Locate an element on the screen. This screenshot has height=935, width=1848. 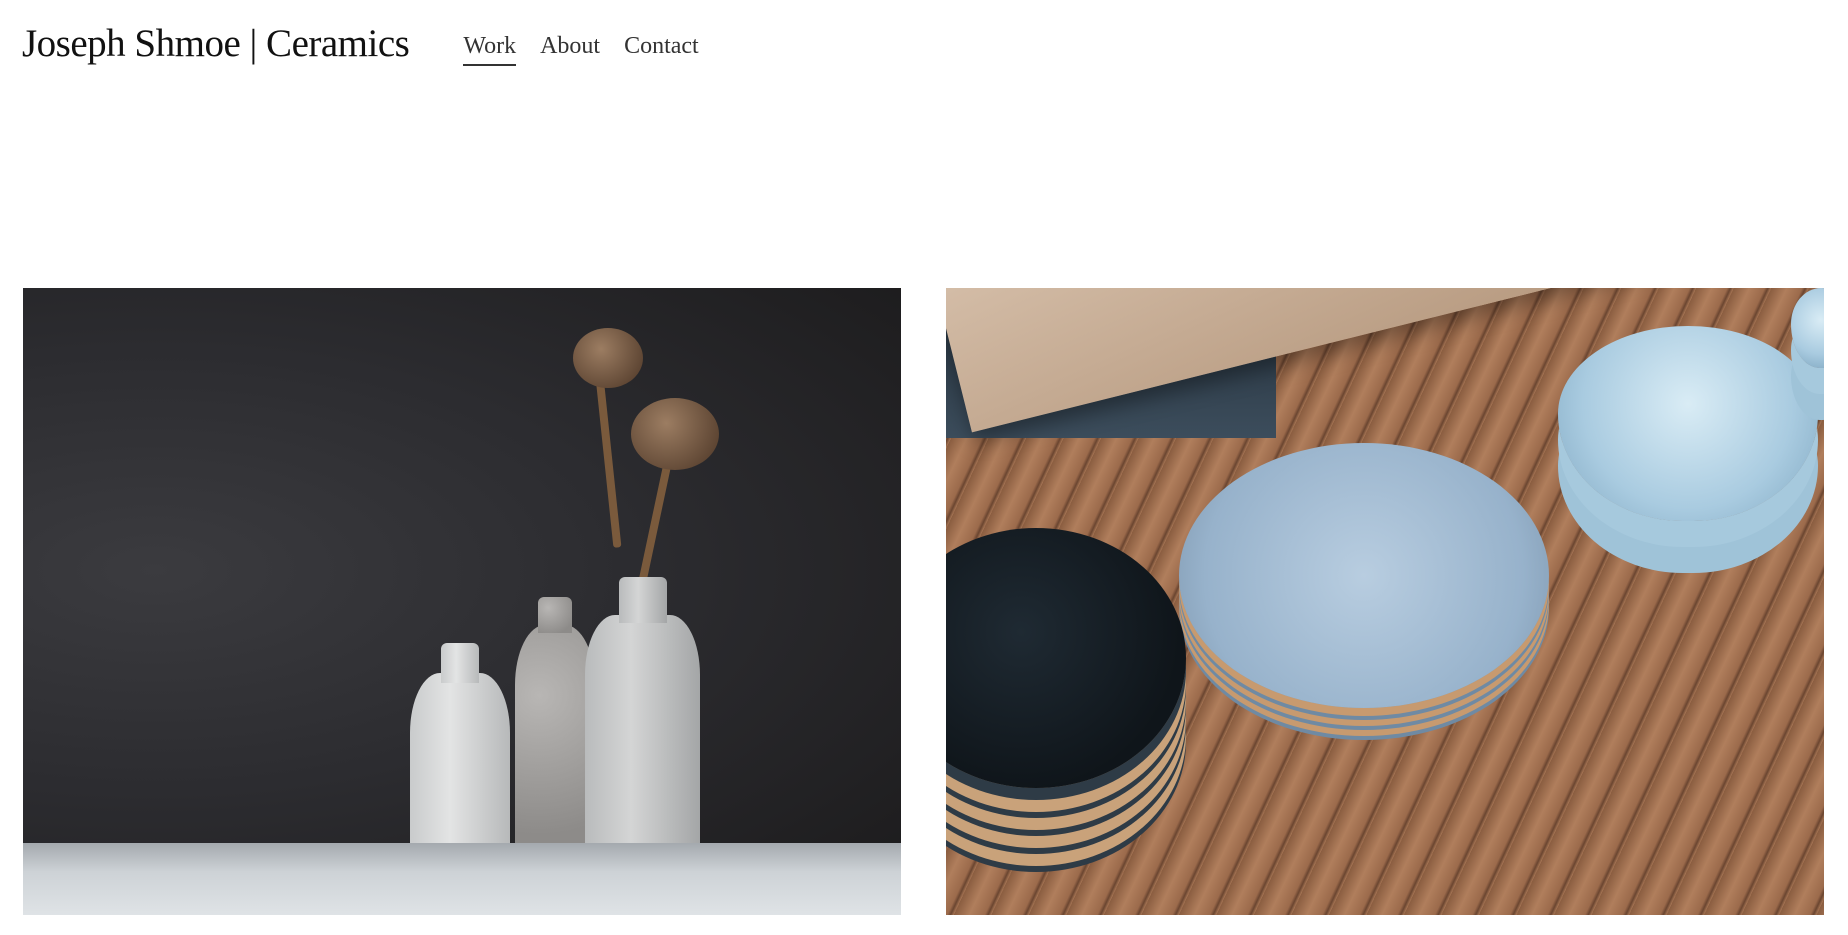
main-nav: Work About Contact is located at coordinates (581, 48).